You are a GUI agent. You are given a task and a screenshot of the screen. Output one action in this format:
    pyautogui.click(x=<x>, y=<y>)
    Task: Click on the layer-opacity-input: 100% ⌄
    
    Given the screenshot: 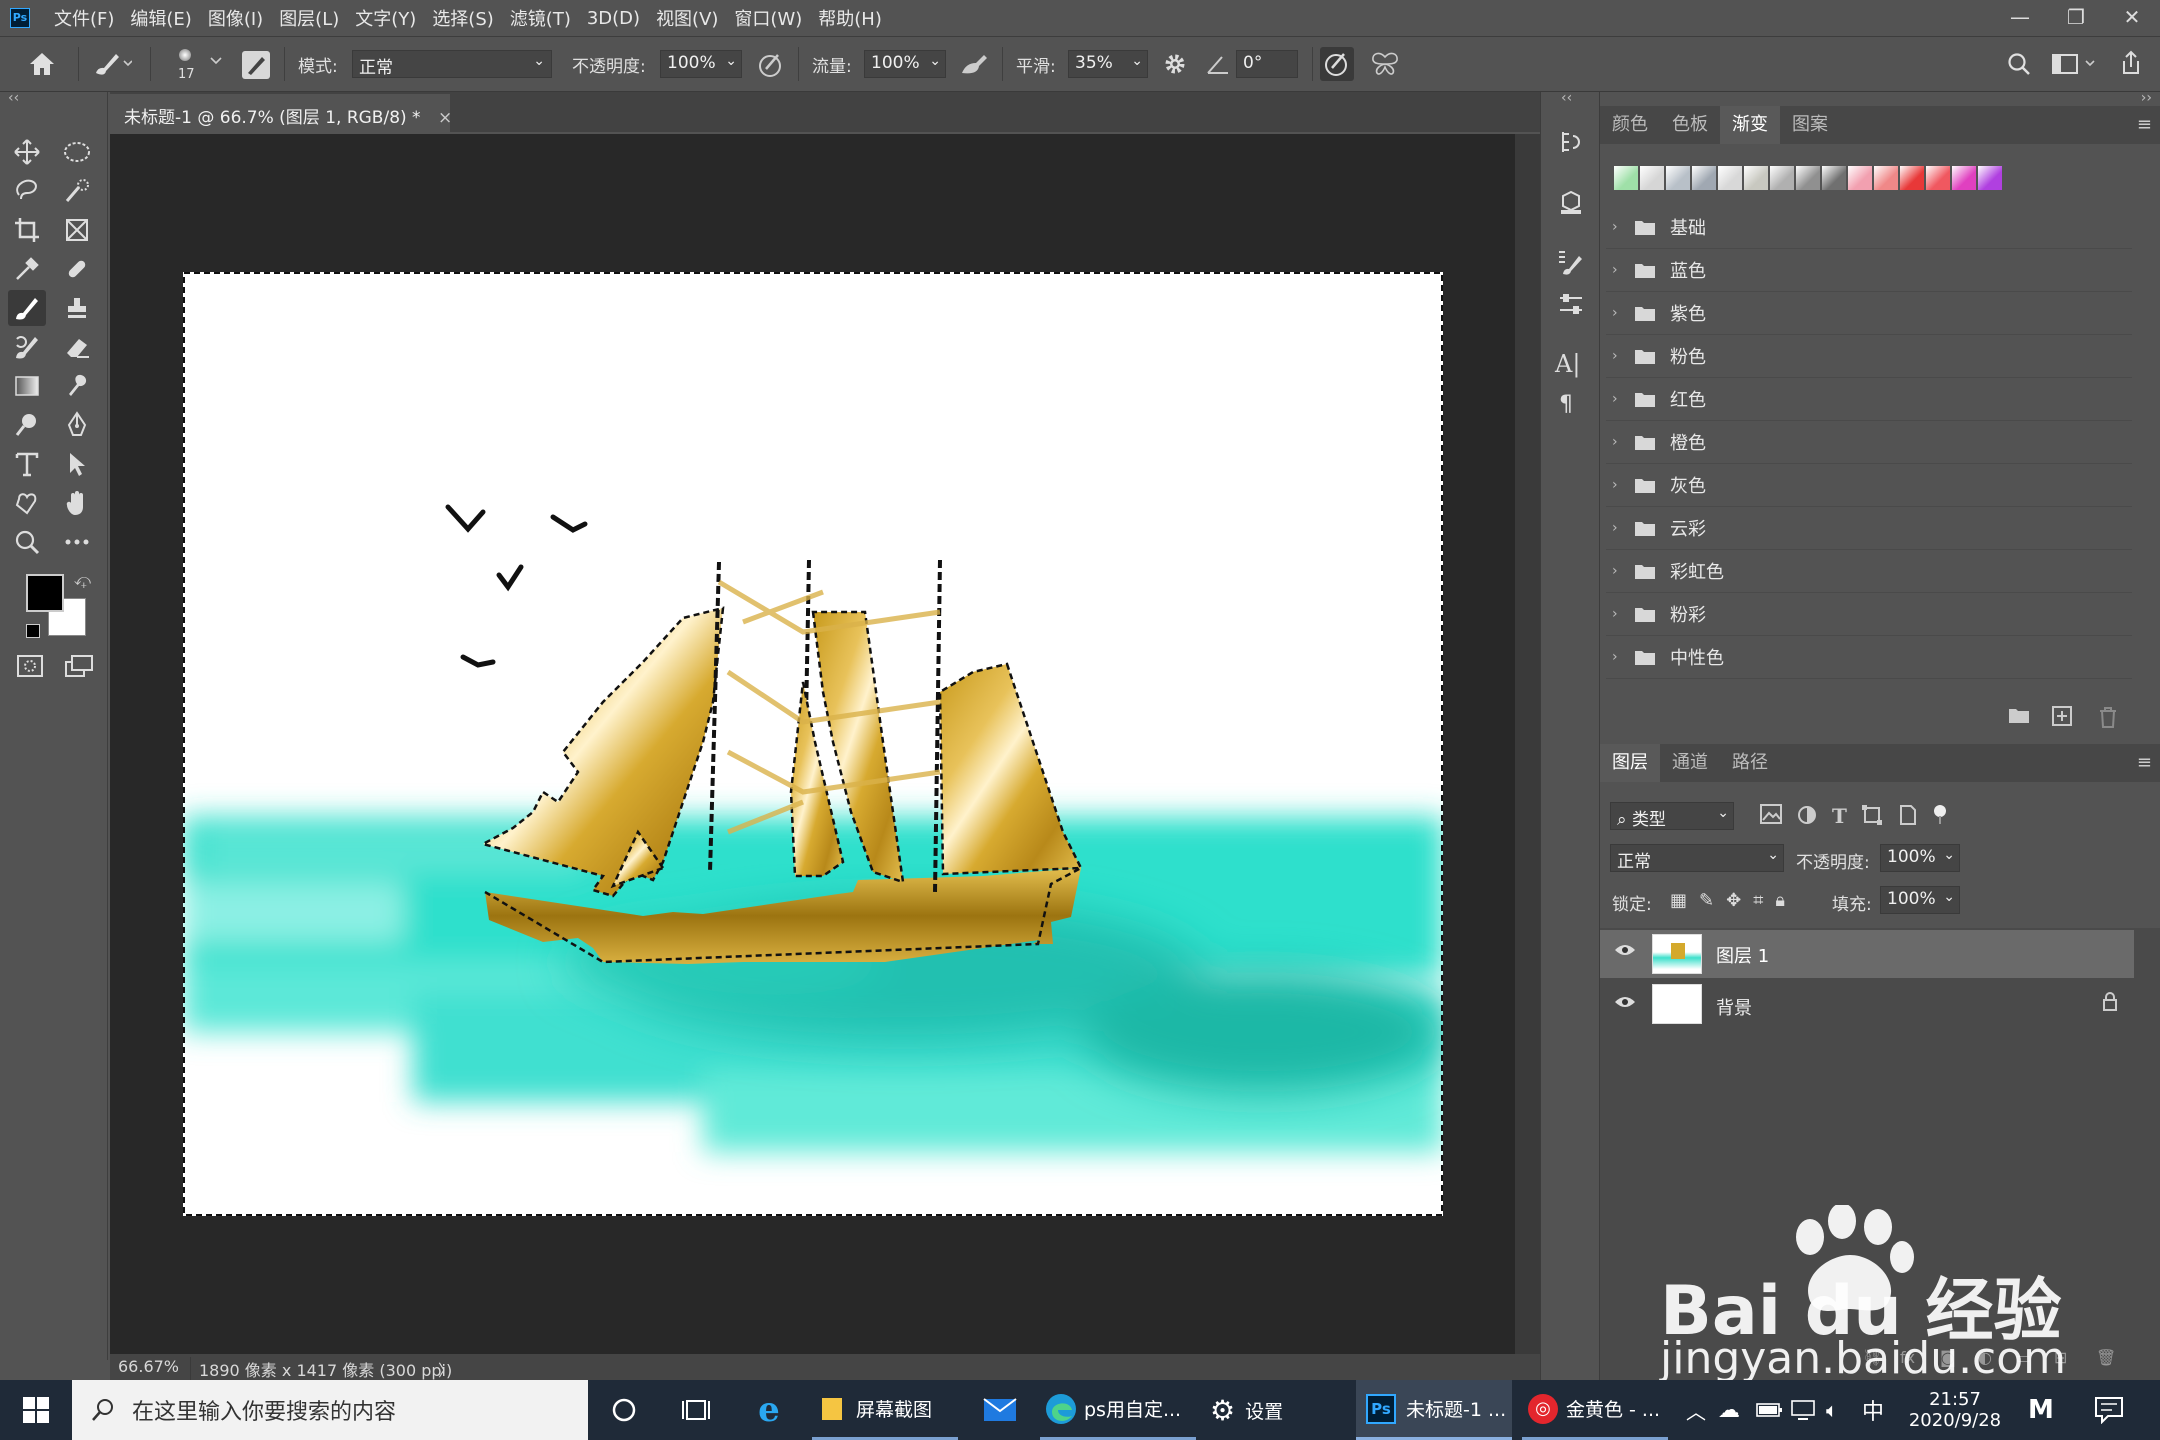 What is the action you would take?
    pyautogui.click(x=1920, y=858)
    